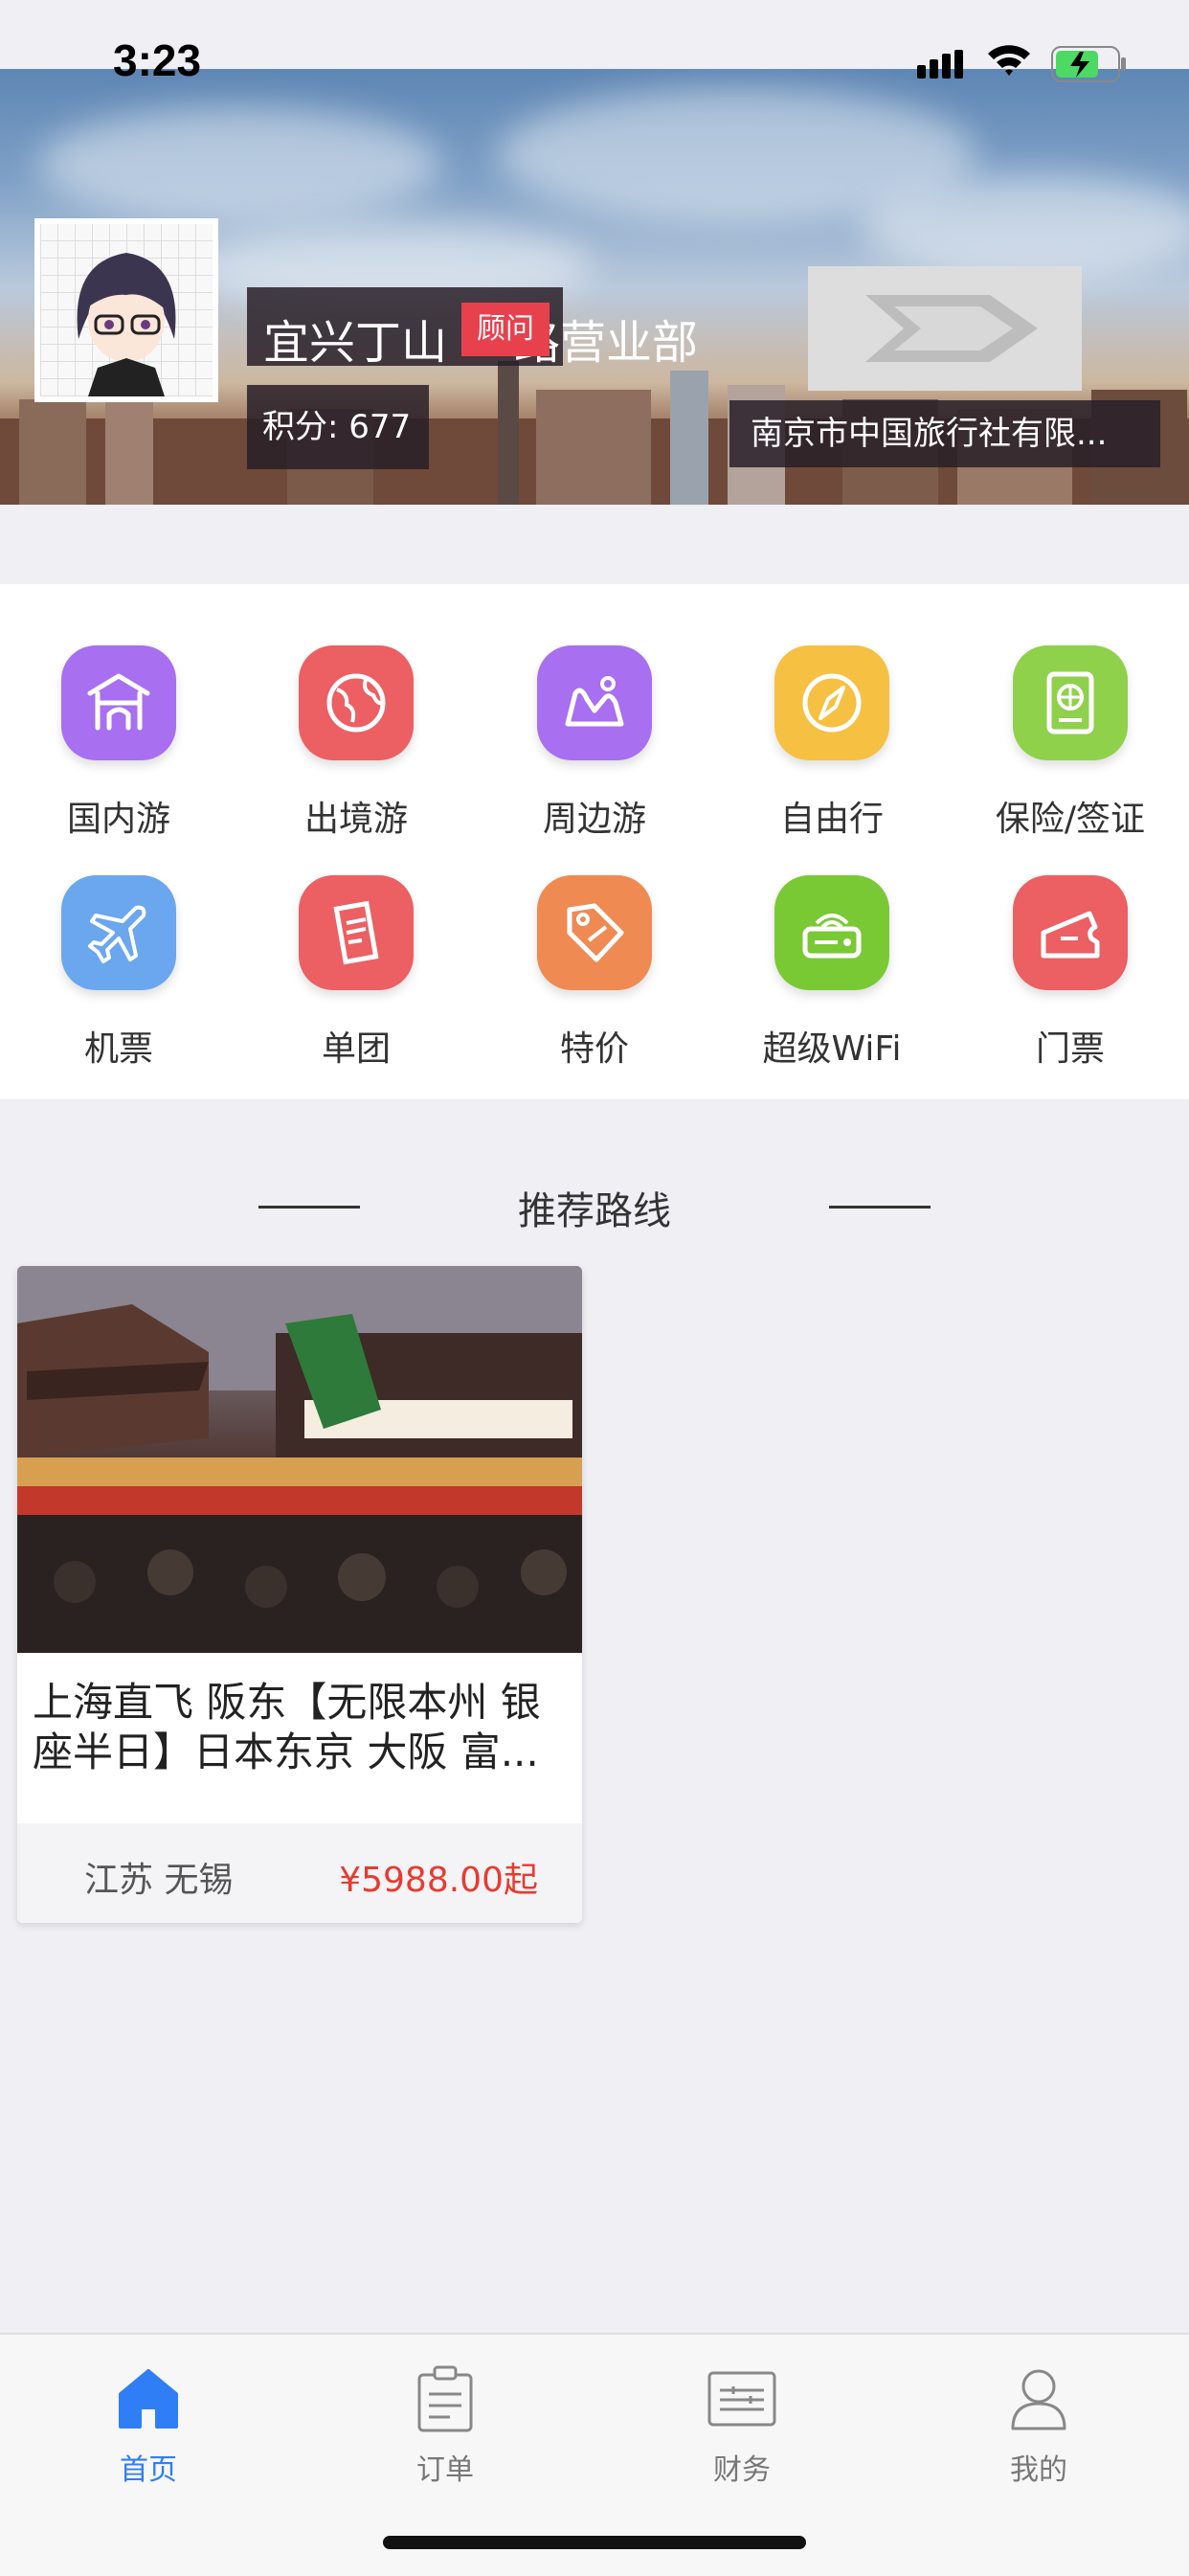 The image size is (1189, 2576). I want to click on category-free-travel: 自由行, so click(832, 743).